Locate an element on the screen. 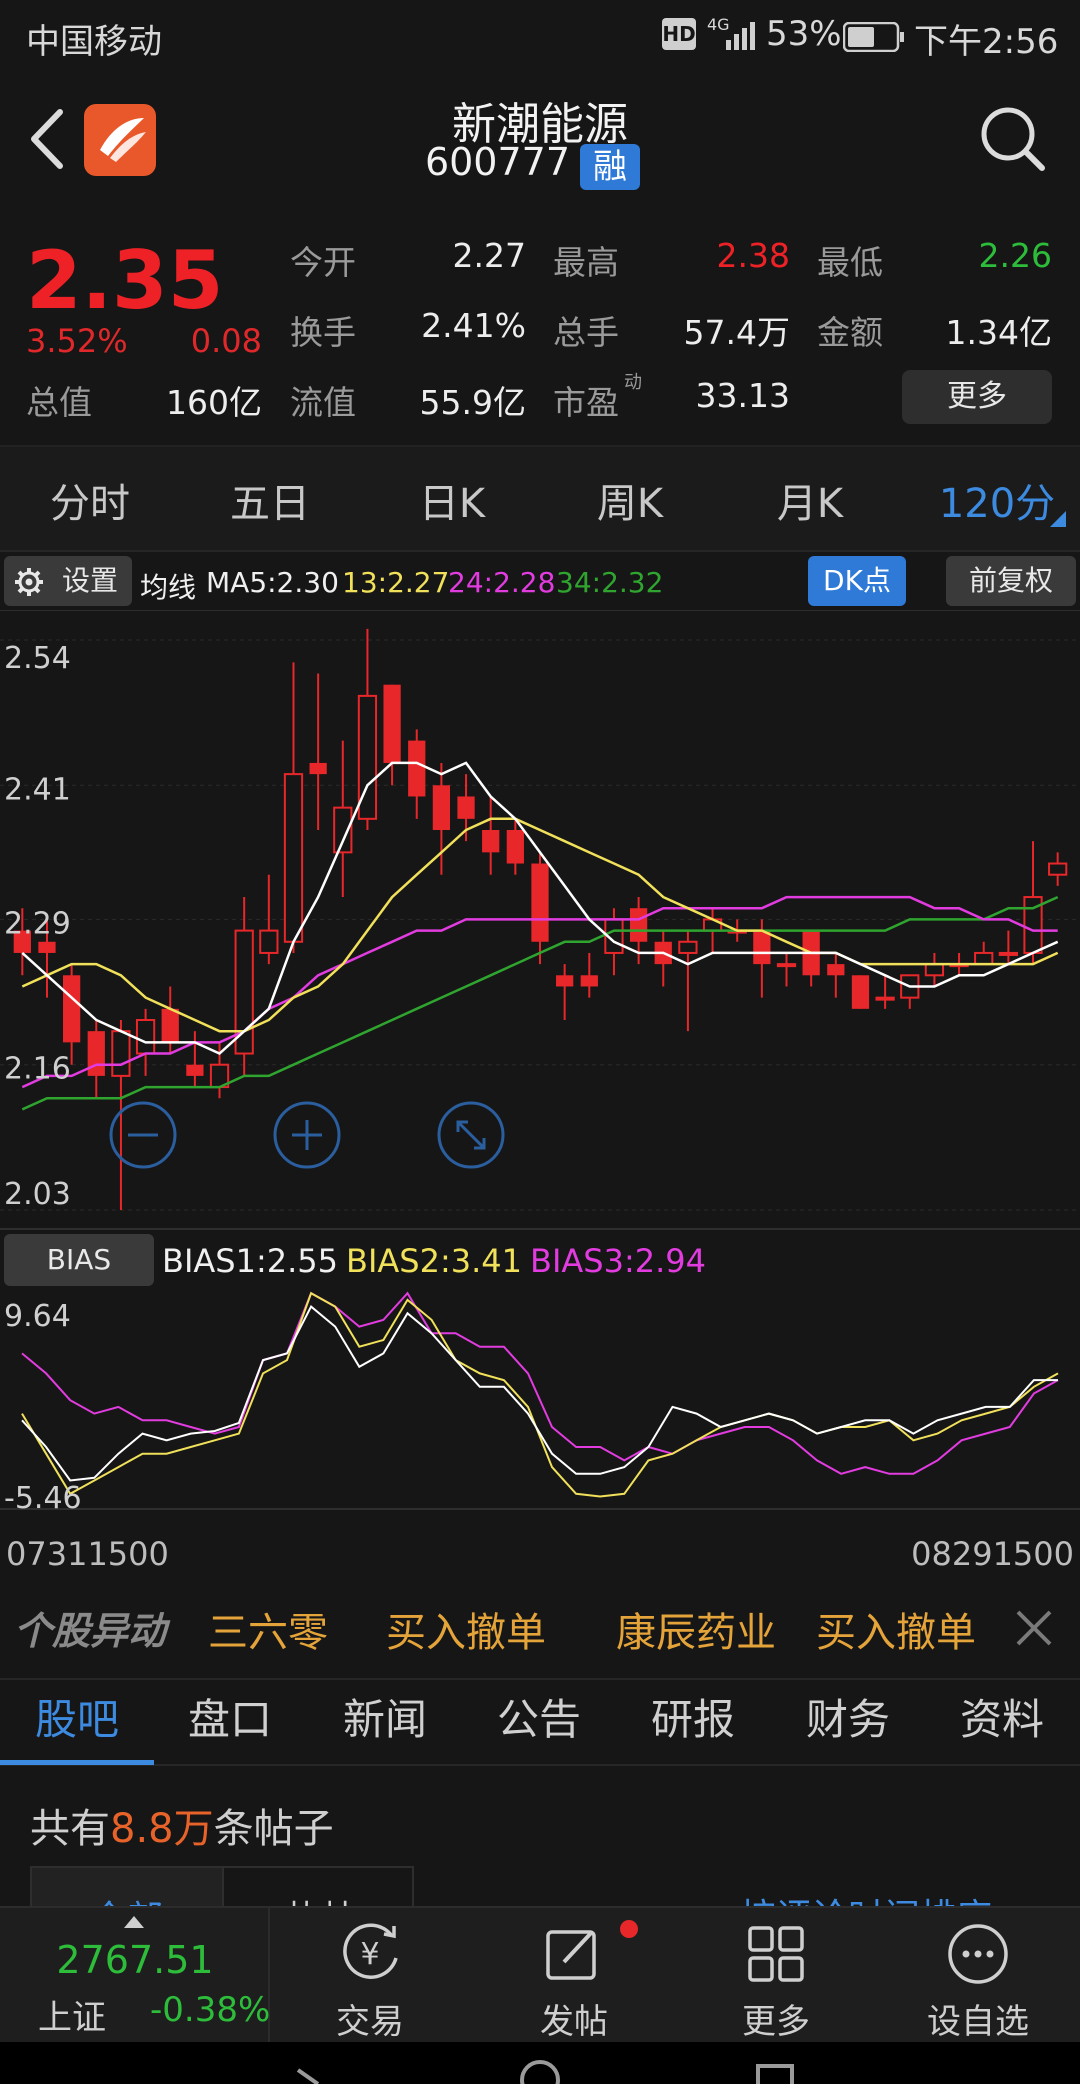 This screenshot has height=2084, width=1080. search-icon is located at coordinates (1013, 139).